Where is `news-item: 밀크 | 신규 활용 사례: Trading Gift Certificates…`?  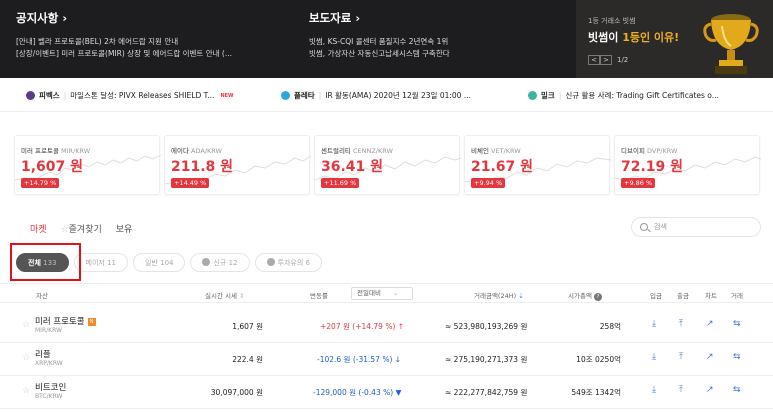
news-item: 밀크 | 신규 활용 사례: Trading Gift Certificates… is located at coordinates (623, 95).